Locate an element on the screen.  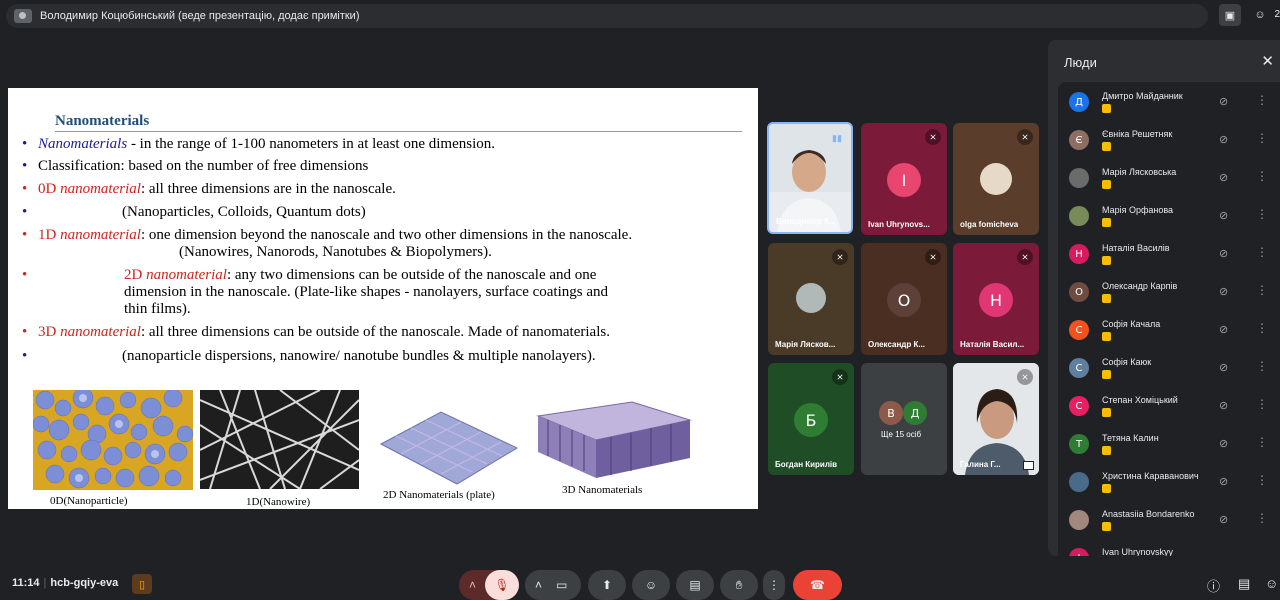
slide-title: Nanomaterials is located at coordinates (102, 121).